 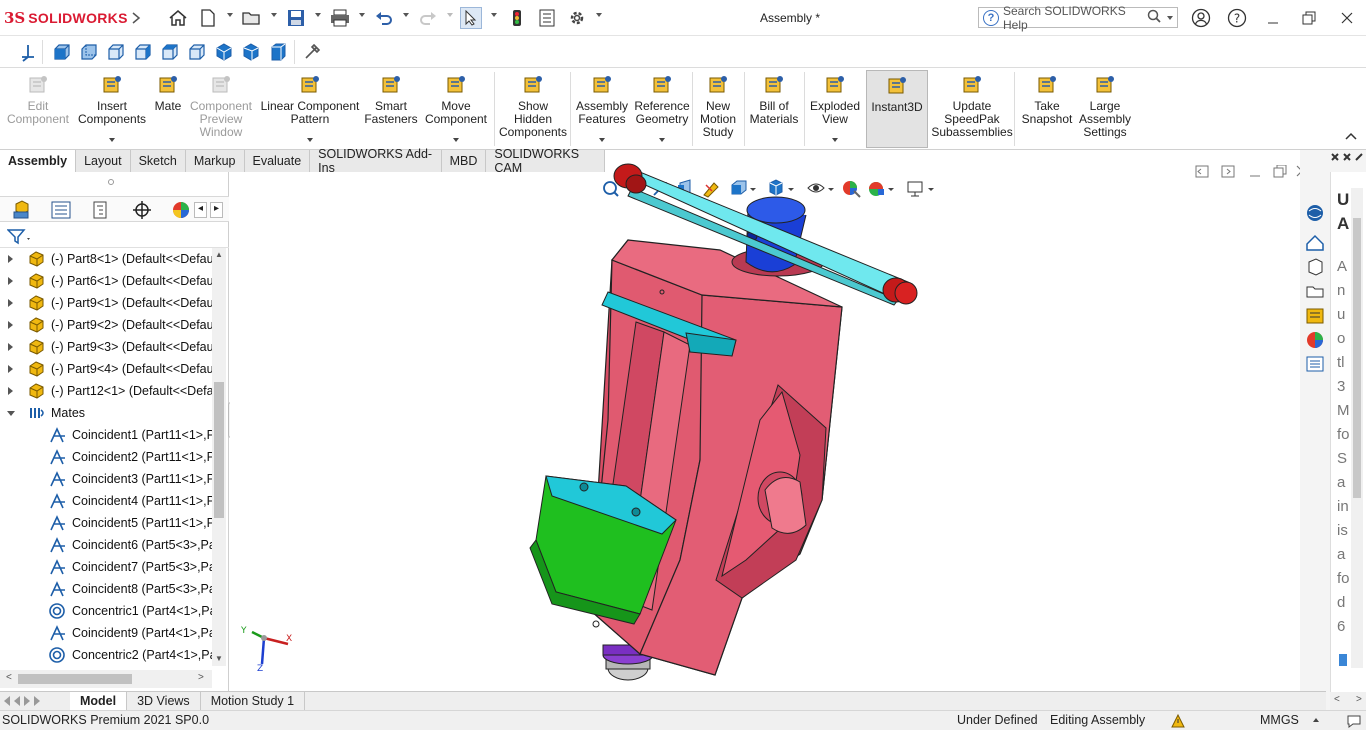 What do you see at coordinates (20, 237) in the screenshot?
I see `filter-icon` at bounding box center [20, 237].